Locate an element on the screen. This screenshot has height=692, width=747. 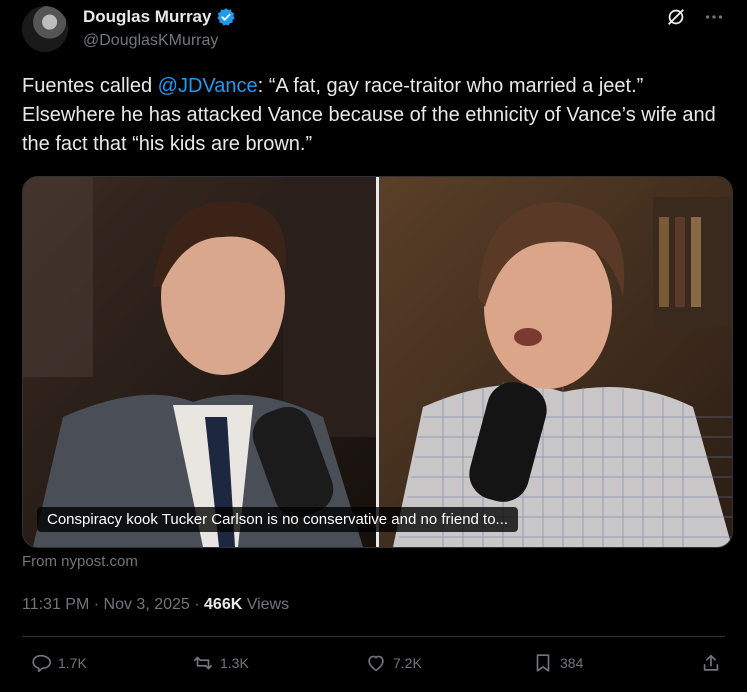
reply-count: 1.7K is located at coordinates (72, 663).